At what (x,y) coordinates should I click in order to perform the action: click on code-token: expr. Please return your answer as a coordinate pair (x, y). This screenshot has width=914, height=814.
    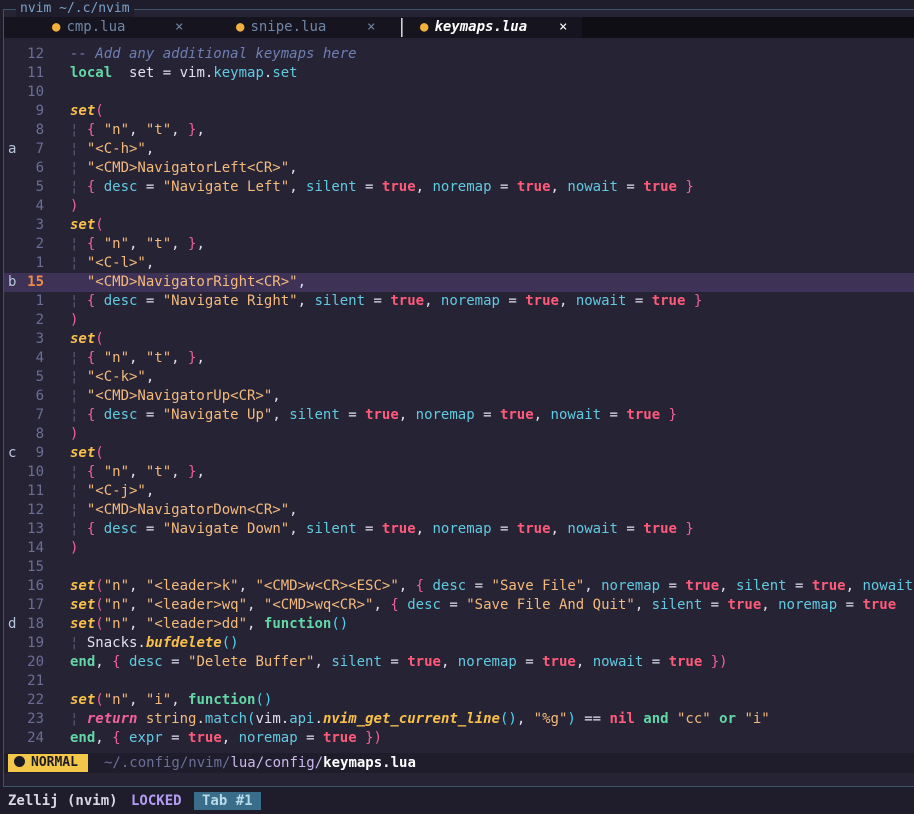
    Looking at the image, I should click on (141, 738).